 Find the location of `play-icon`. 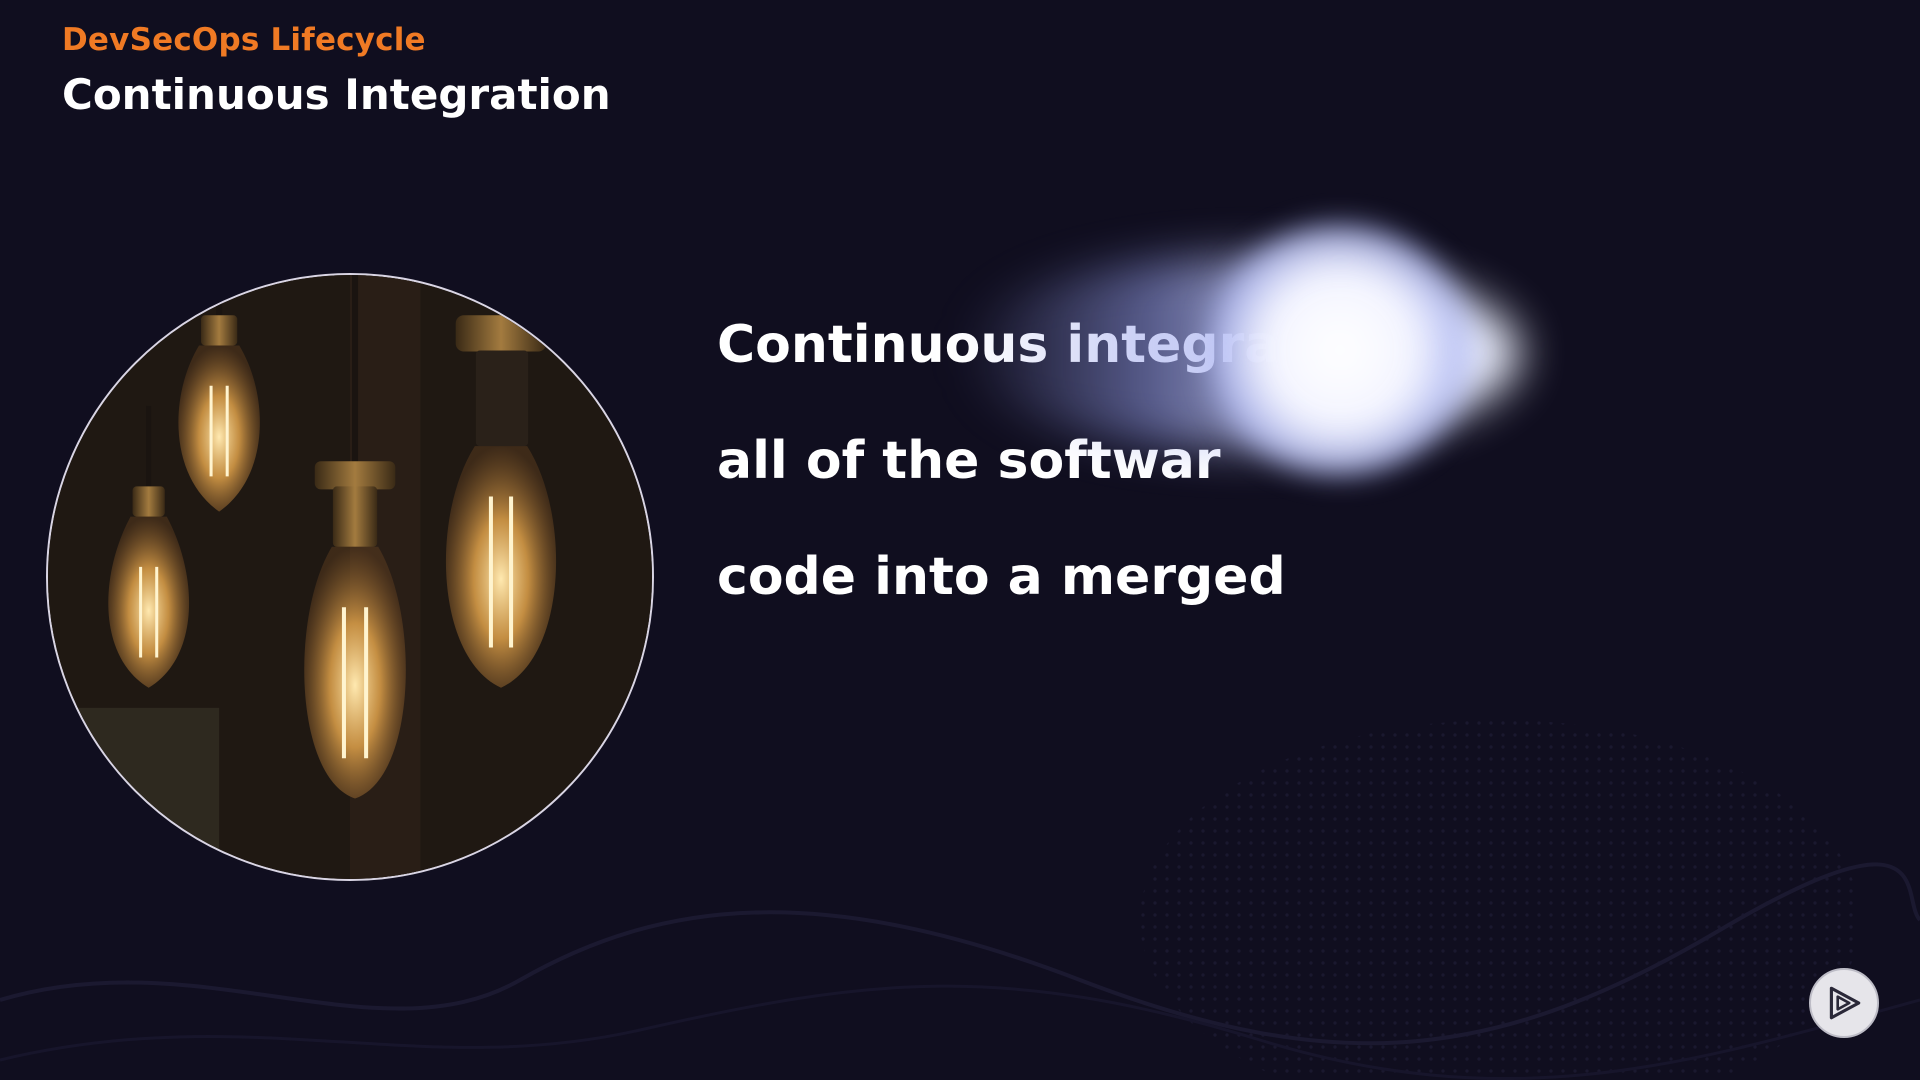

play-icon is located at coordinates (1845, 1003).